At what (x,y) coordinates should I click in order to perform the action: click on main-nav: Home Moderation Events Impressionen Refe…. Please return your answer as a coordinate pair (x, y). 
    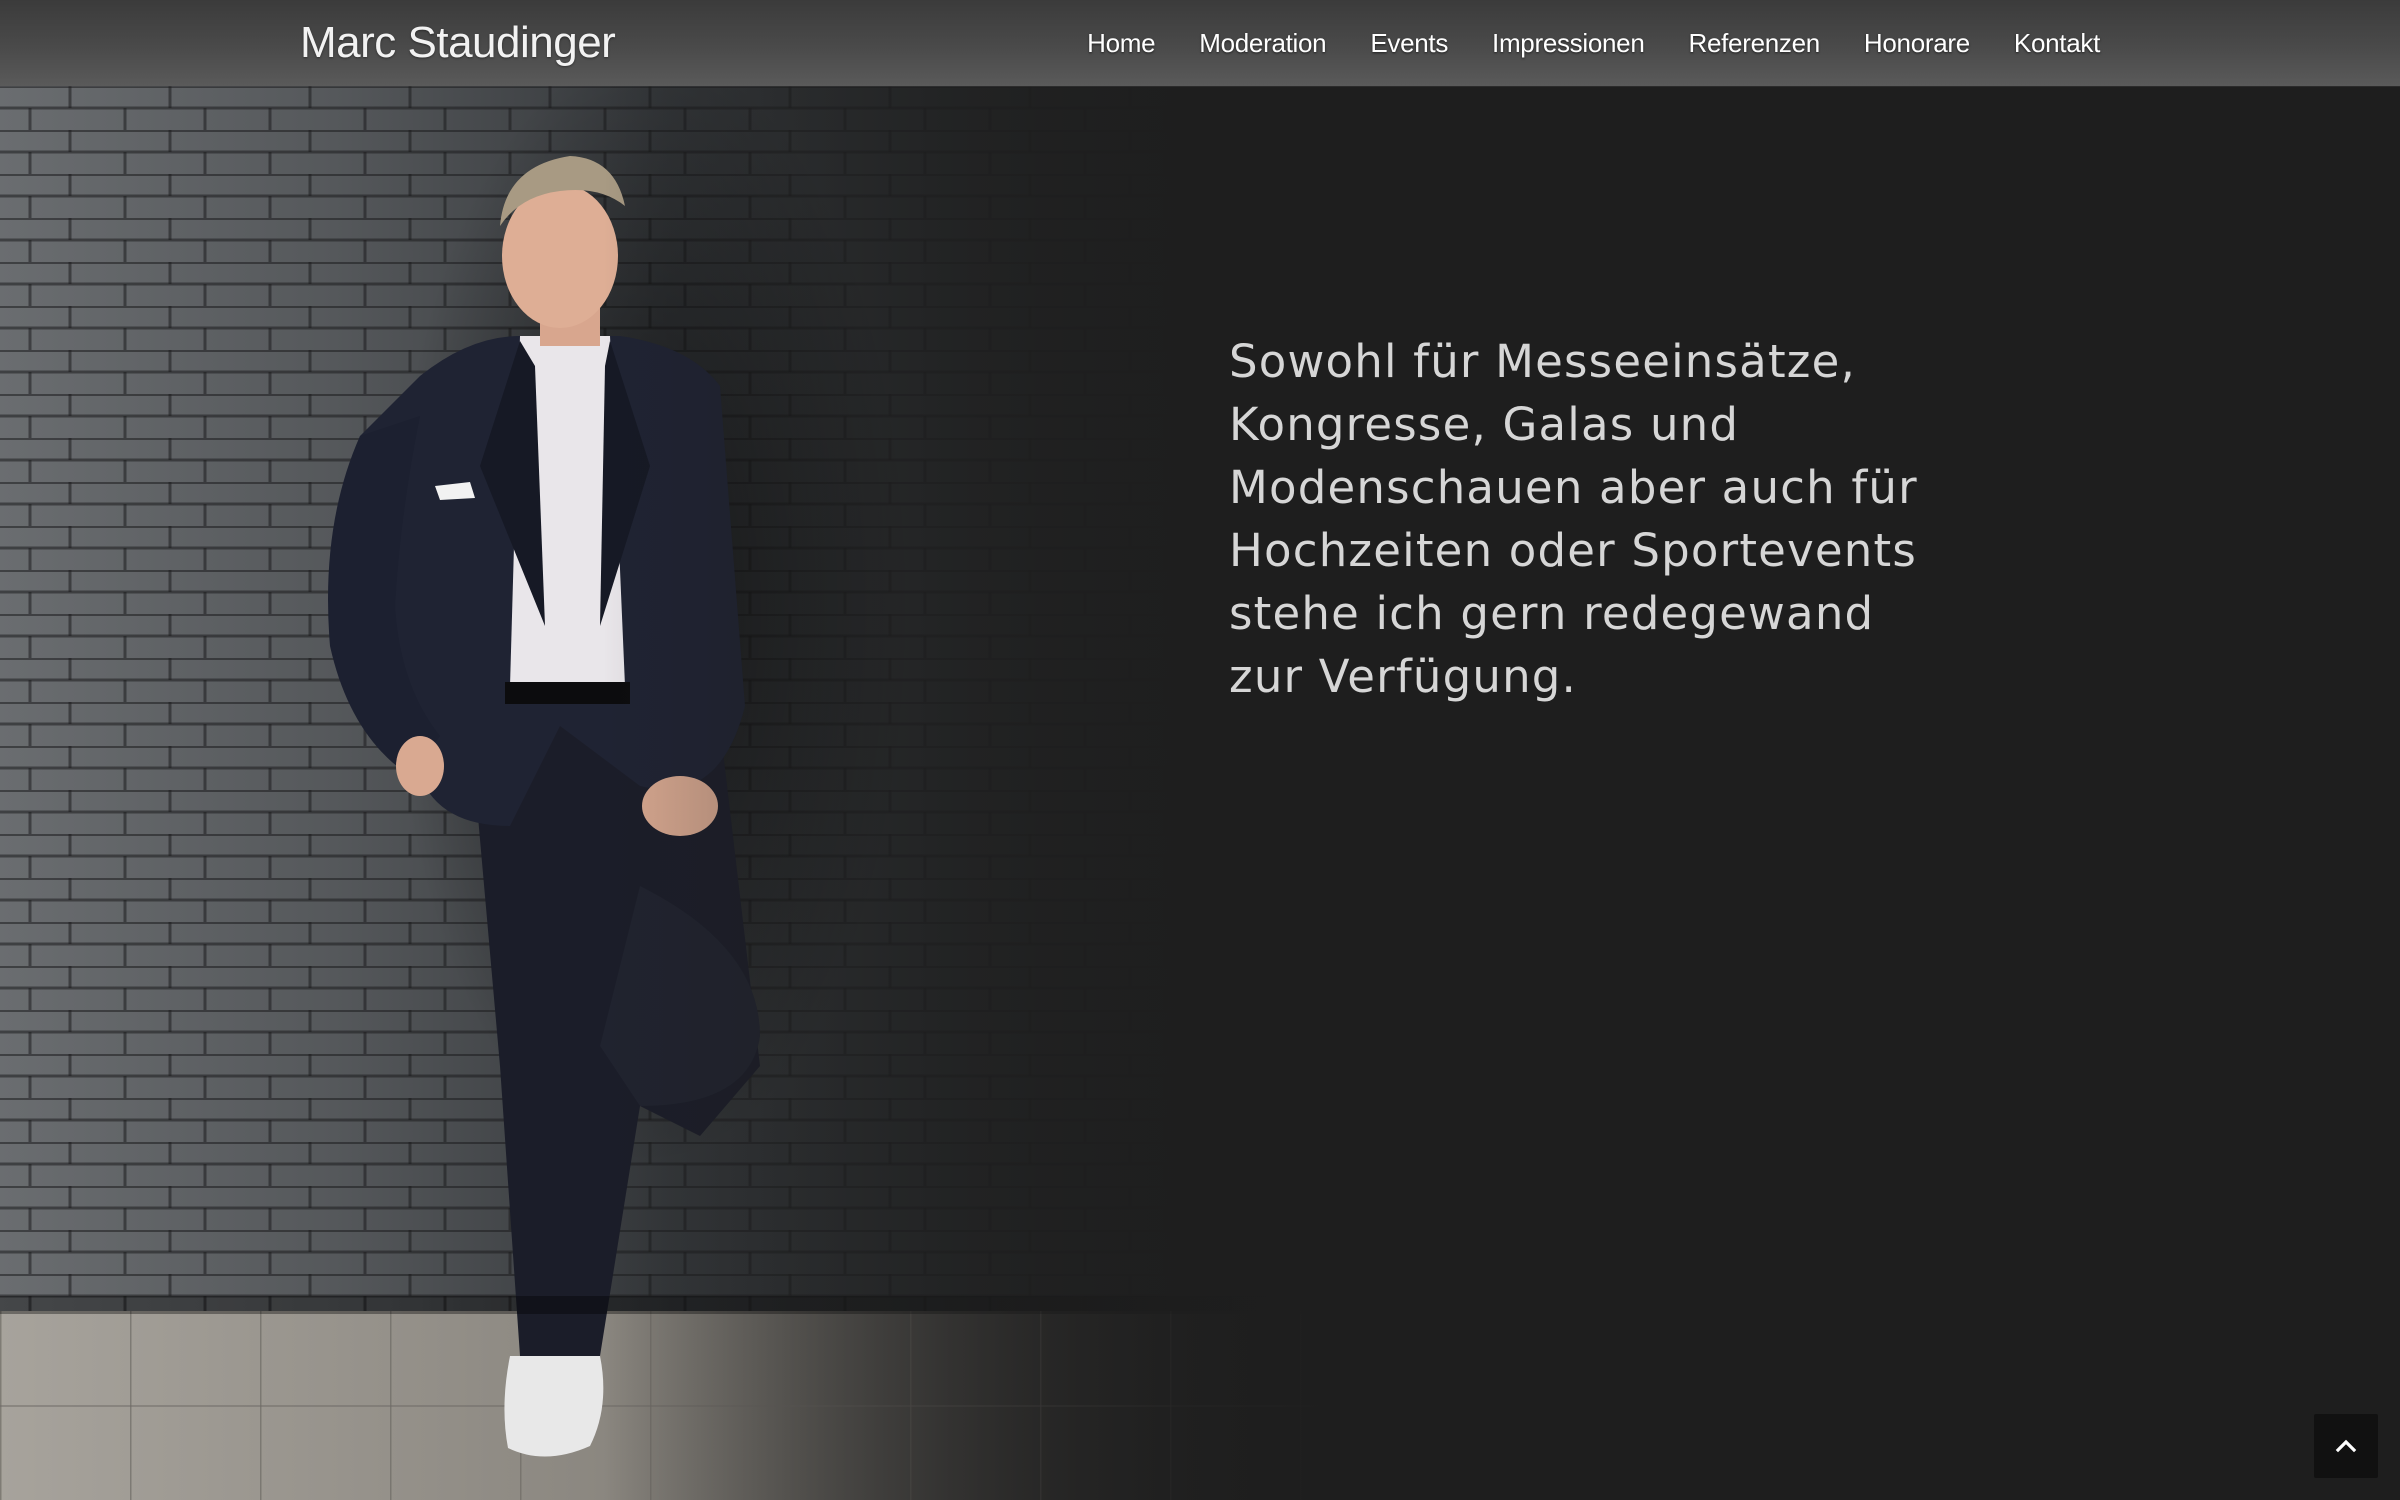
    Looking at the image, I should click on (1582, 43).